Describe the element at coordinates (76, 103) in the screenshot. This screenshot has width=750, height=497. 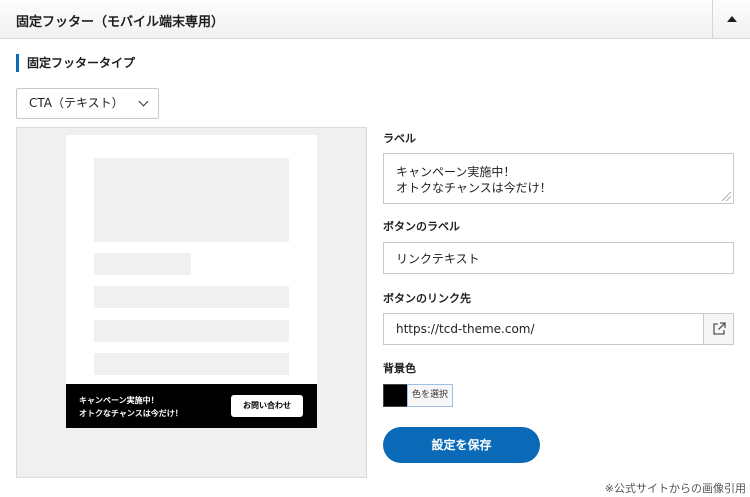
I see `footer-type-value: CTA（テキスト）` at that location.